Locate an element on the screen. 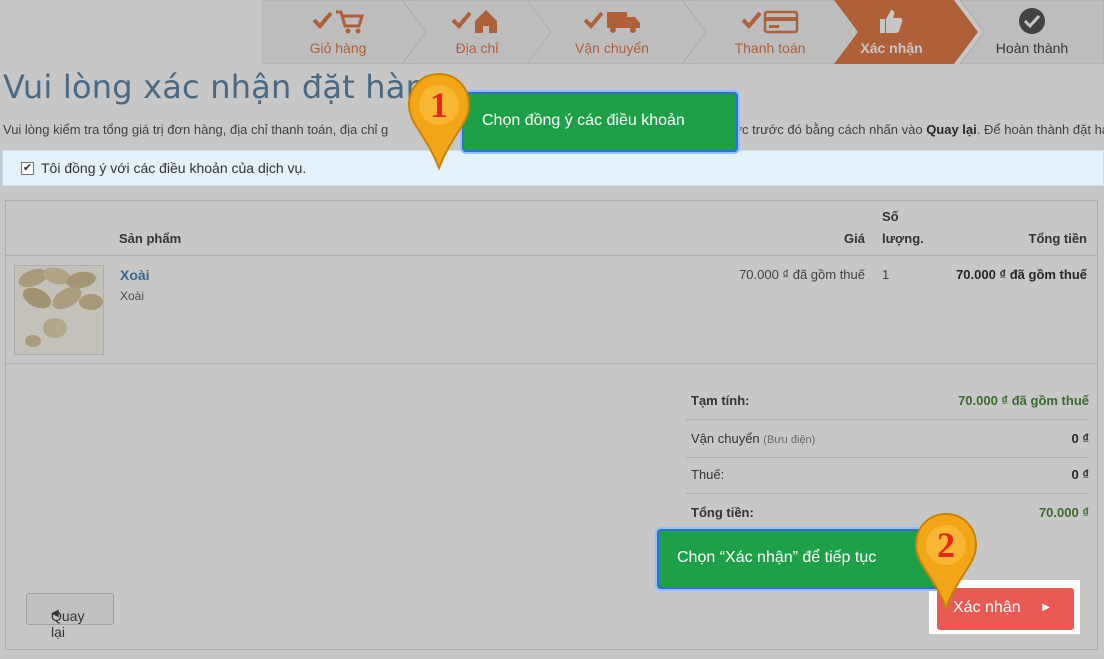 This screenshot has width=1104, height=659. callout-two: Chọn “Xác nhận” để tiếp tục is located at coordinates (802, 559).